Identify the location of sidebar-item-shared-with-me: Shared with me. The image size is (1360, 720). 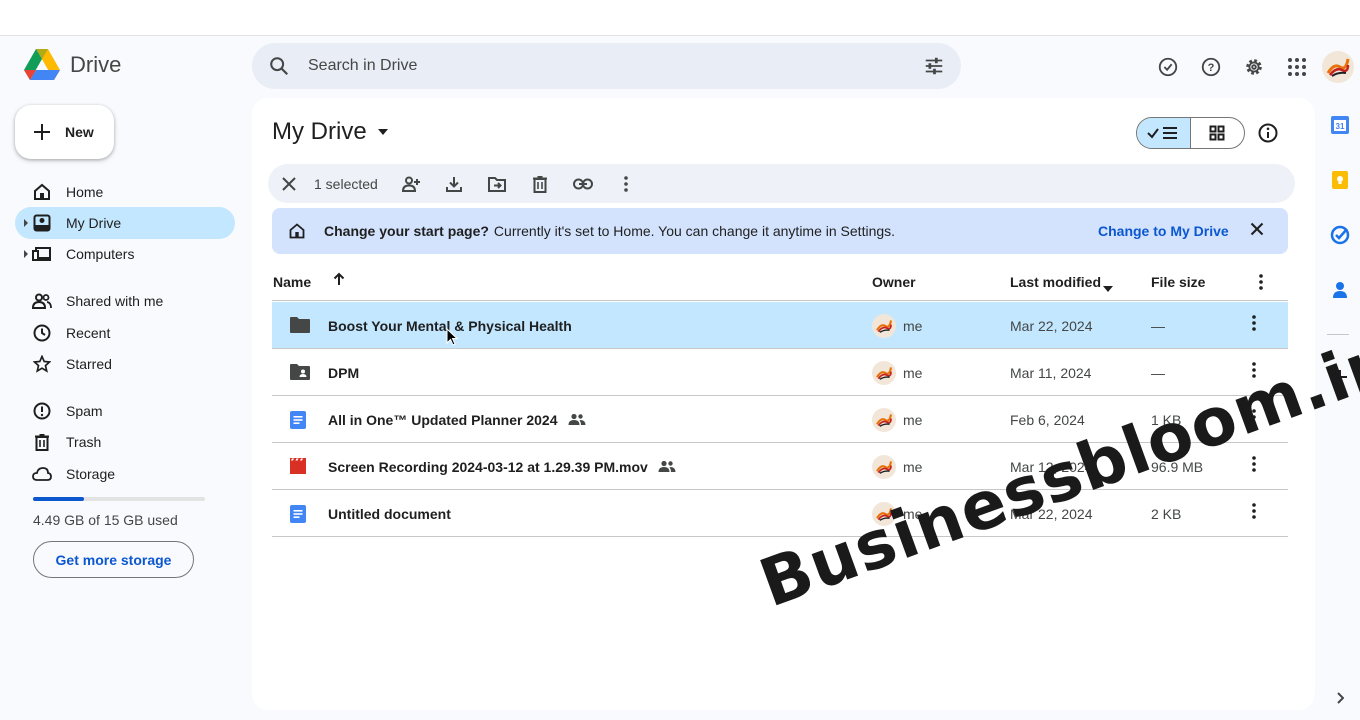
(125, 301).